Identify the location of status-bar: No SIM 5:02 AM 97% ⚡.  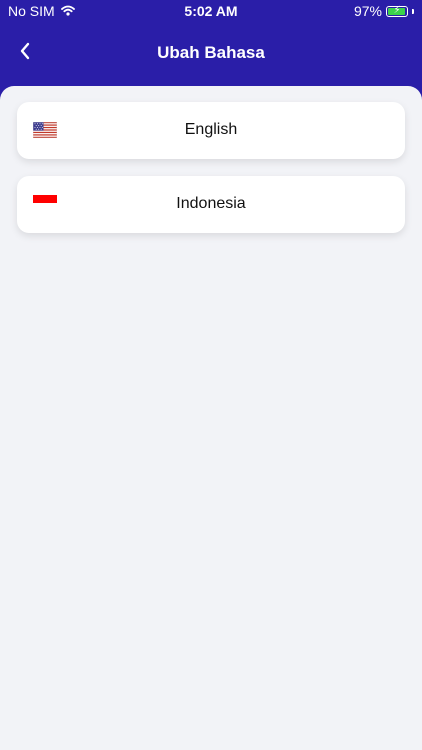
(211, 11).